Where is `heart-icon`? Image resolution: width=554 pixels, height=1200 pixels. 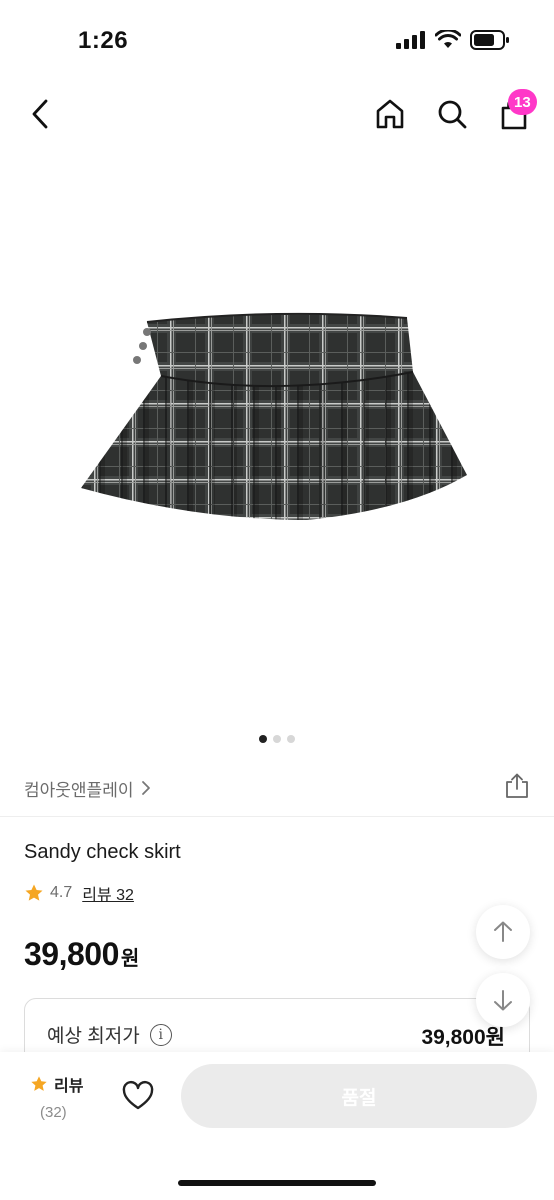
heart-icon is located at coordinates (138, 1095).